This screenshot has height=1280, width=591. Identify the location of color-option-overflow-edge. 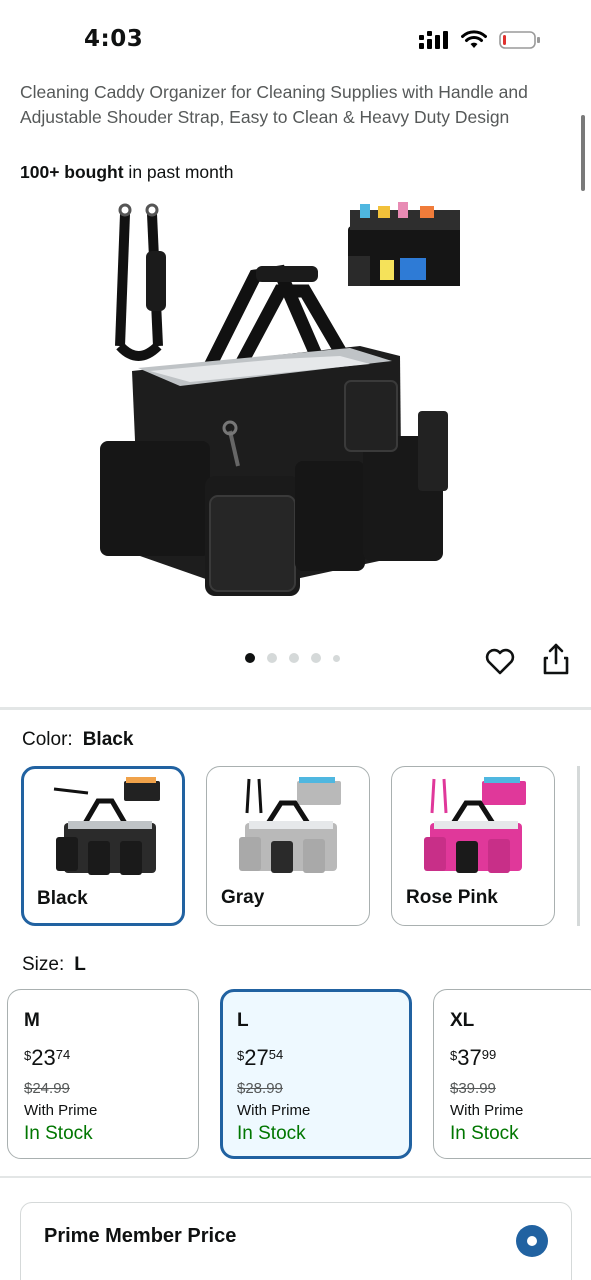
(578, 846).